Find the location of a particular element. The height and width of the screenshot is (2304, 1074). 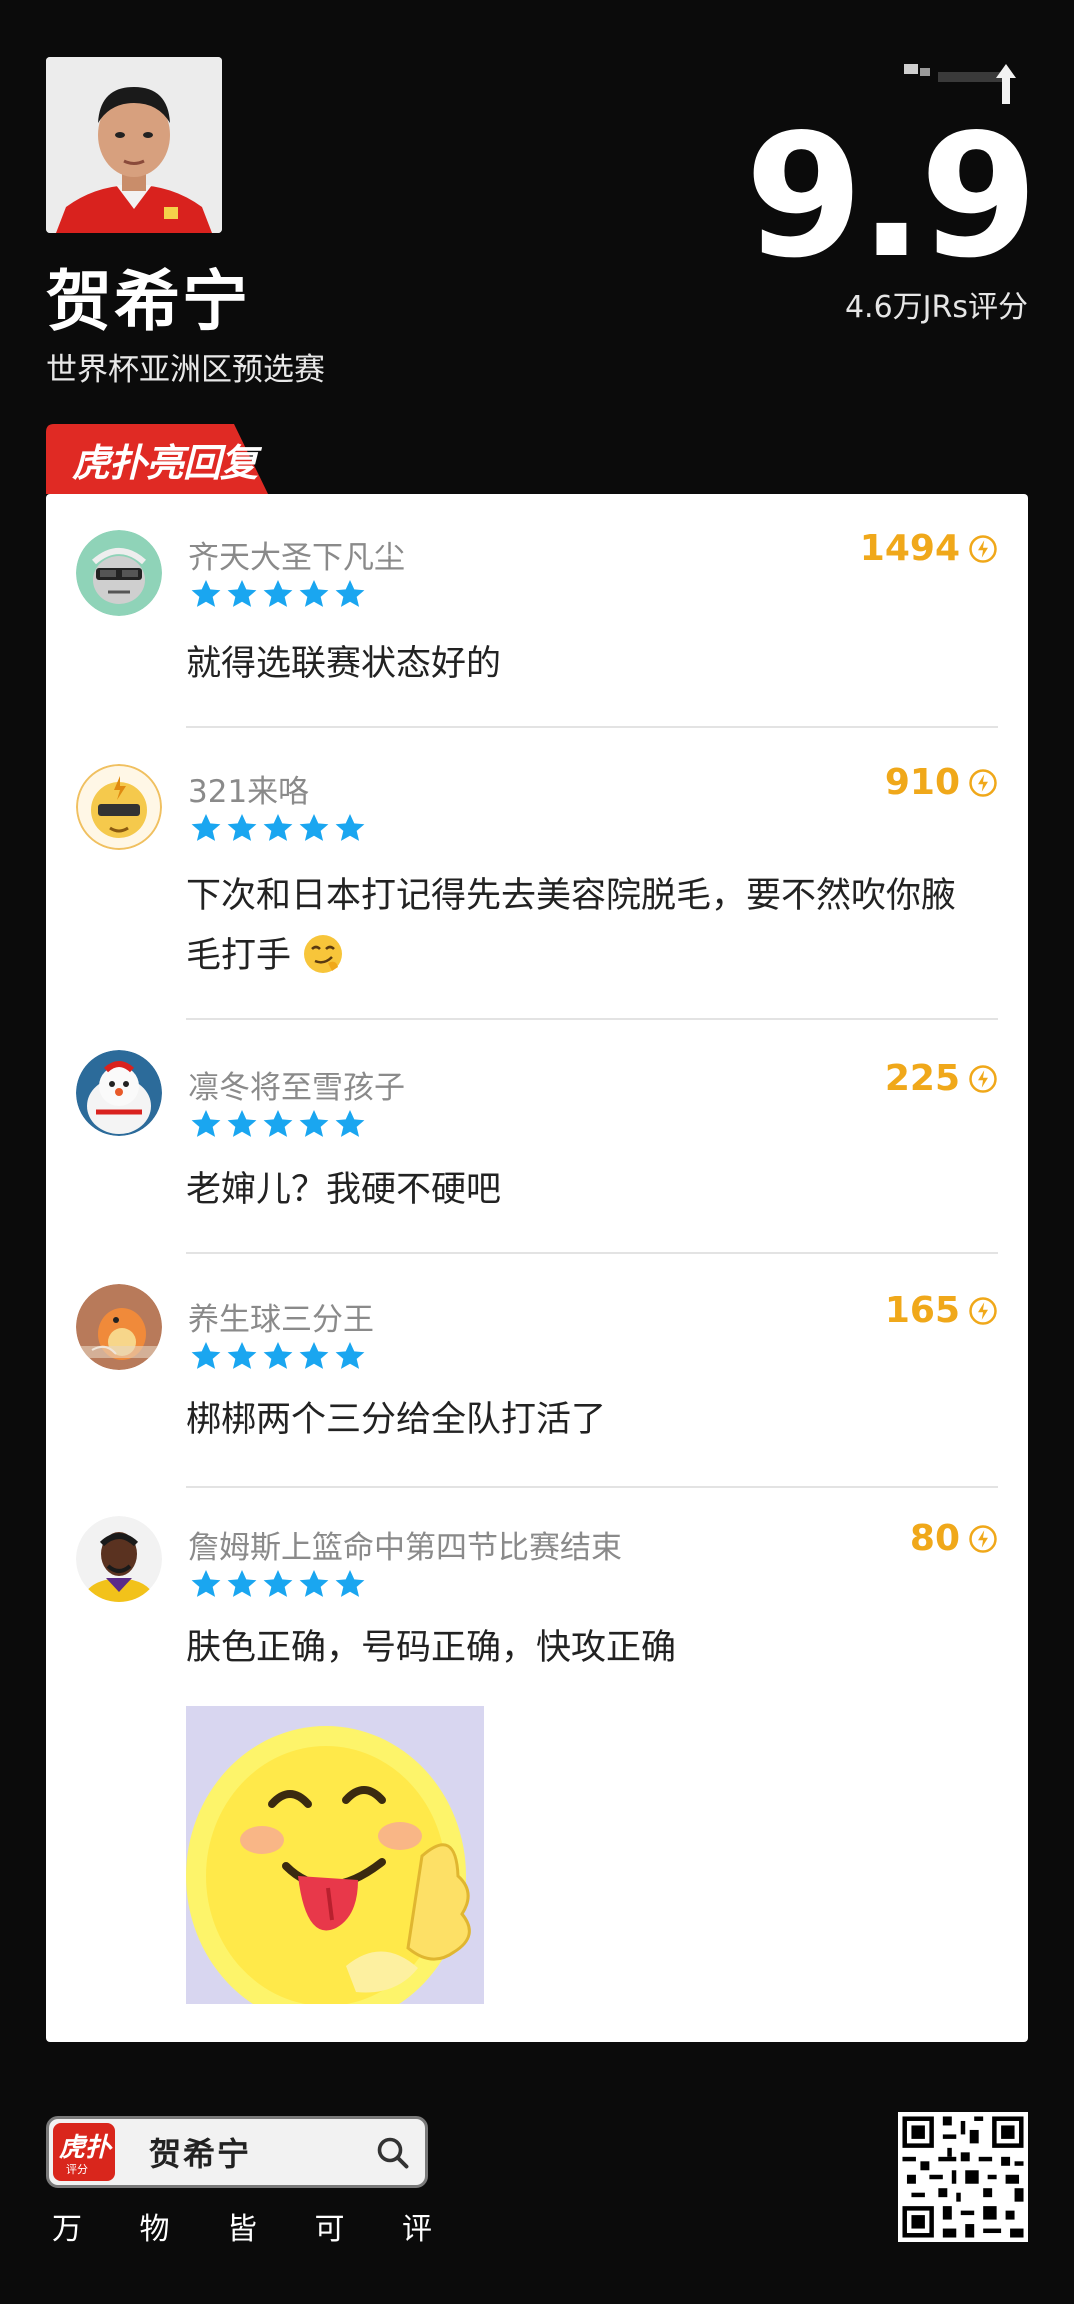

comment-text: 老婶儿？我硬不硬吧 is located at coordinates (344, 1190).